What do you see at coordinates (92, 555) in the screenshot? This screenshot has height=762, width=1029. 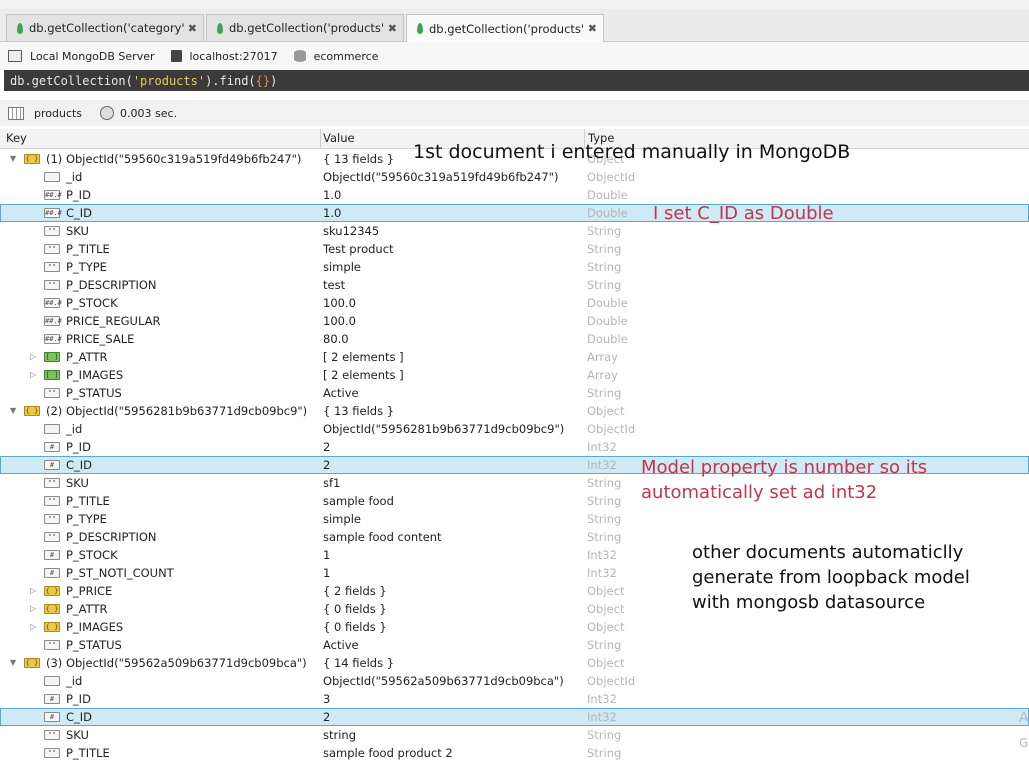 I see `field-key: P_STOCK` at bounding box center [92, 555].